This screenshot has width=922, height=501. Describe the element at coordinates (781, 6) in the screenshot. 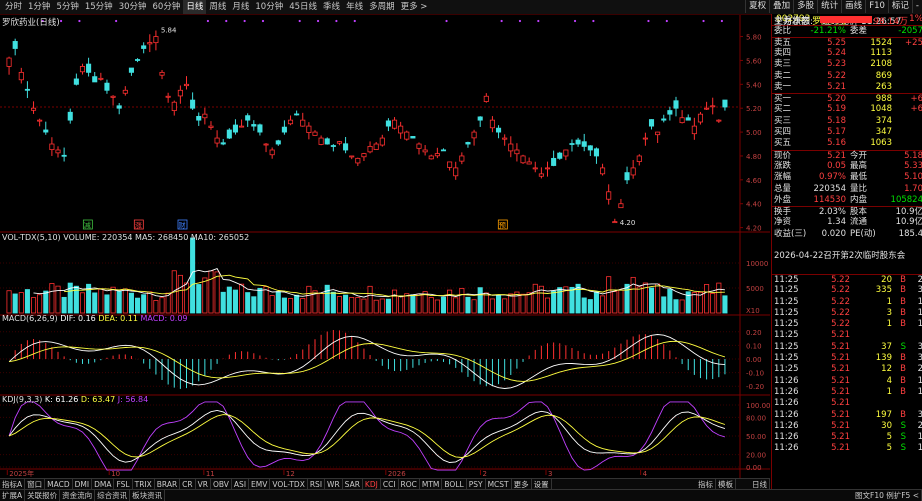

I see `tool-button: 叠加` at that location.